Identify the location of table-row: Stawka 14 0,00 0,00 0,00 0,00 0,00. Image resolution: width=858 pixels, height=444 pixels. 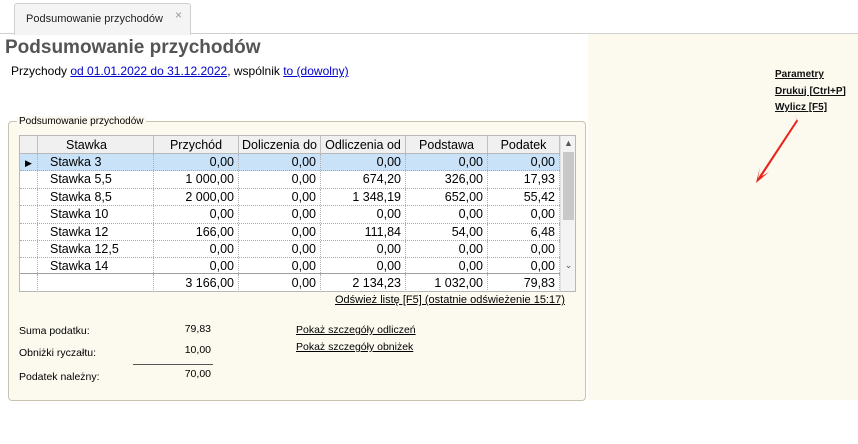
(290, 265).